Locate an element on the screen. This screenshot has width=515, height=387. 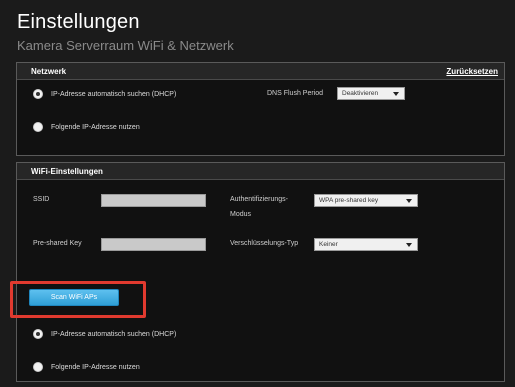
network-static-label: Folgende IP-Adresse nutzen is located at coordinates (95, 127).